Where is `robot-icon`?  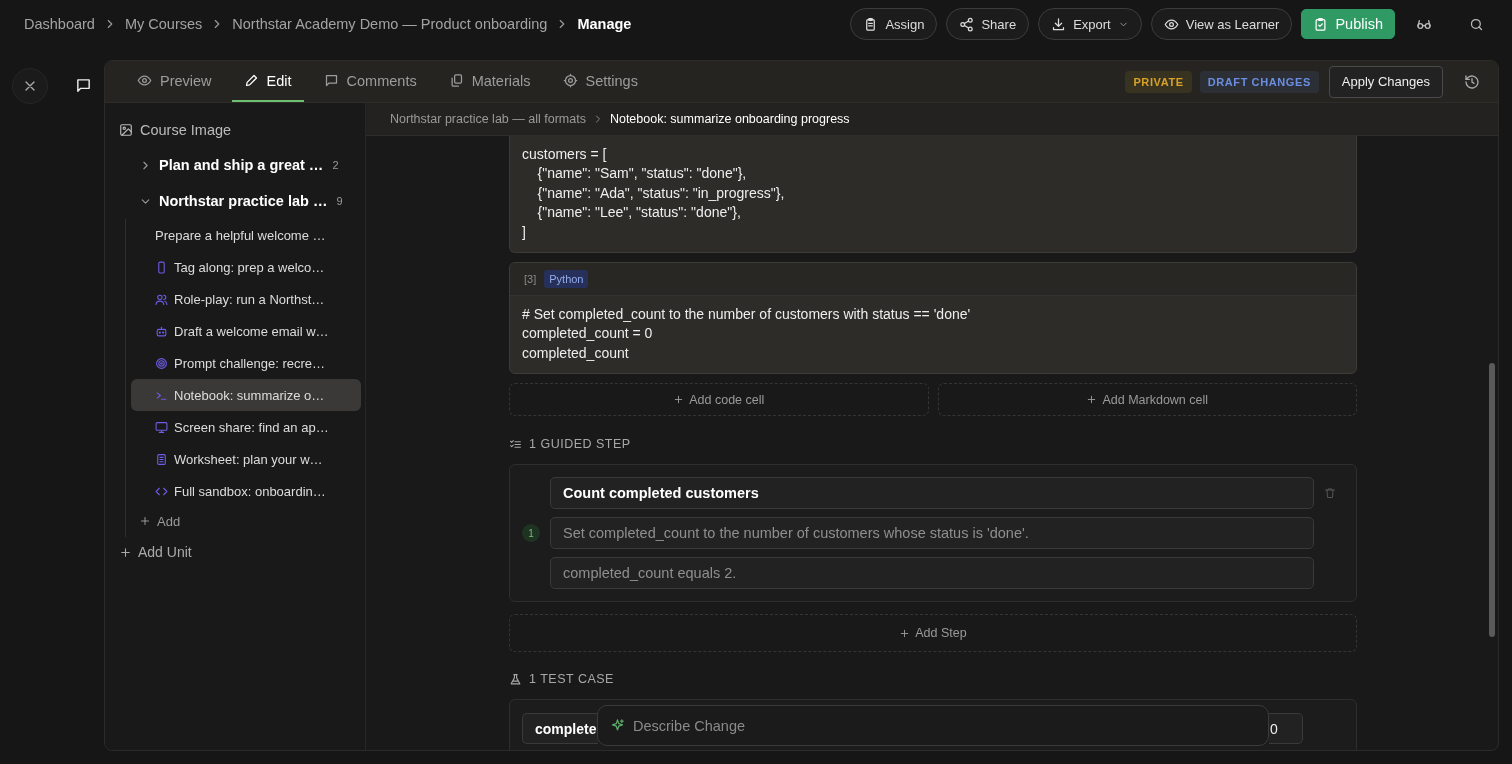
robot-icon is located at coordinates (161, 331).